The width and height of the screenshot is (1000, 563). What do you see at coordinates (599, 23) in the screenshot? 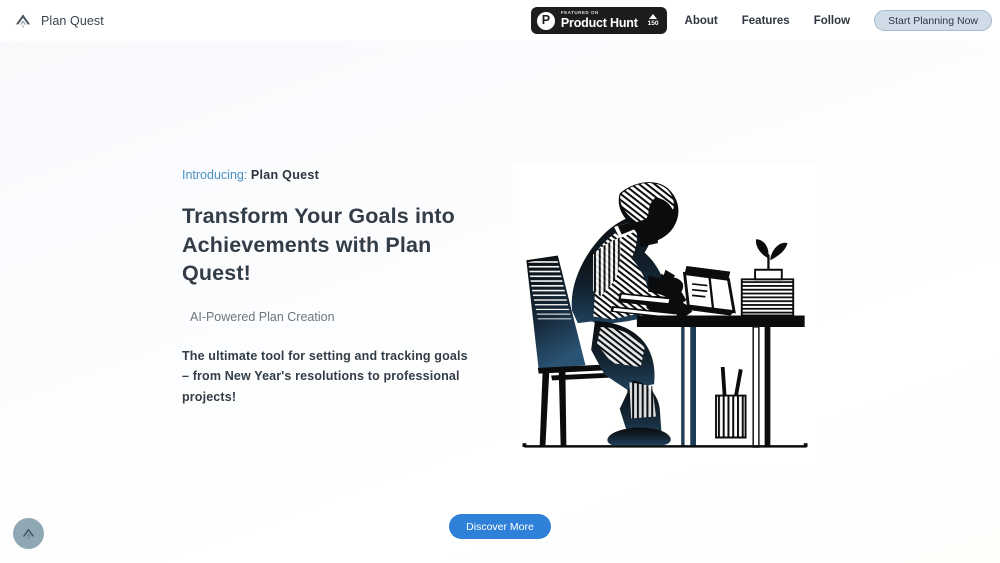
I see `product-hunt-name-label: Product Hunt` at bounding box center [599, 23].